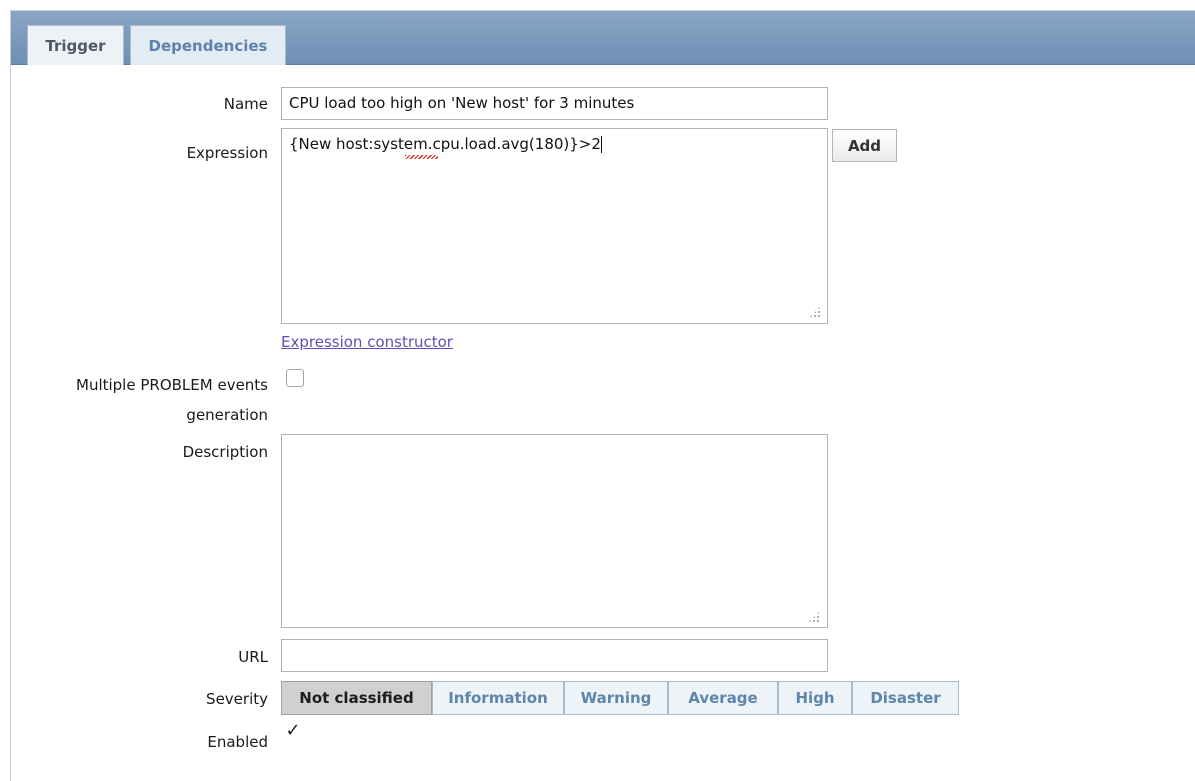 Image resolution: width=1195 pixels, height=781 pixels. What do you see at coordinates (905, 698) in the screenshot?
I see `severity-disaster: Disaster` at bounding box center [905, 698].